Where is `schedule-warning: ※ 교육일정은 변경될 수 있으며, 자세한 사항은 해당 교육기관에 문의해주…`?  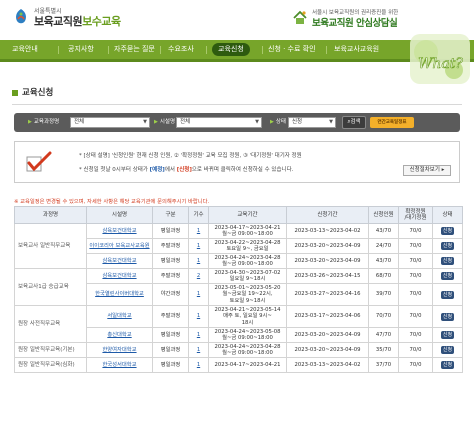
schedule-warning: ※ 교육일정은 변경될 수 있으며, 자세한 사항은 해당 교육기관에 문의해주… is located at coordinates (112, 202).